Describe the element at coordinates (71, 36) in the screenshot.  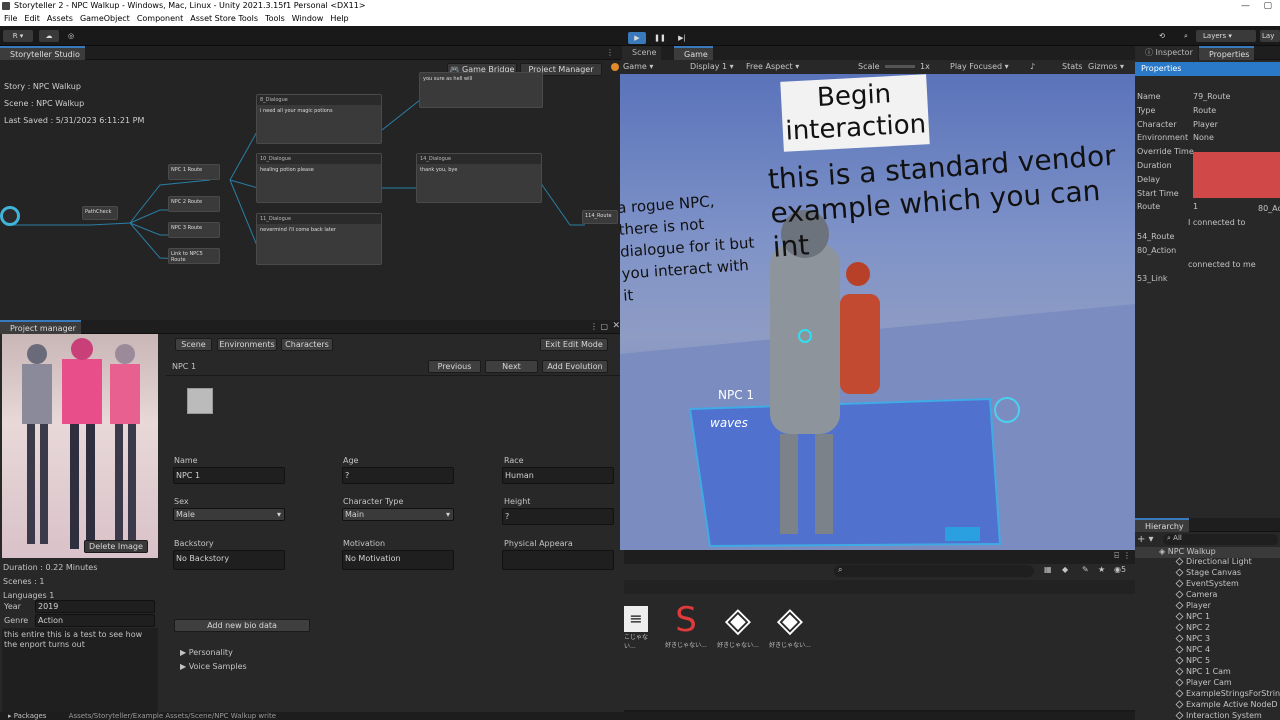
I see `collab-icon: ◎` at that location.